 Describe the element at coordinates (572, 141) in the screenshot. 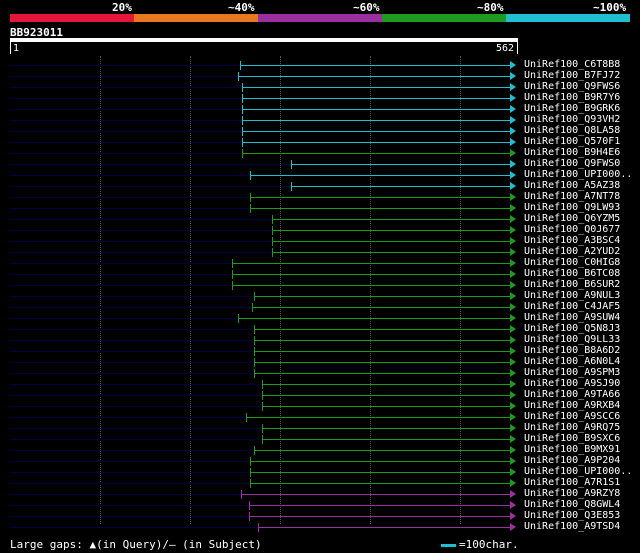

I see `hit-label-link: UniRef100_Q570F1` at that location.